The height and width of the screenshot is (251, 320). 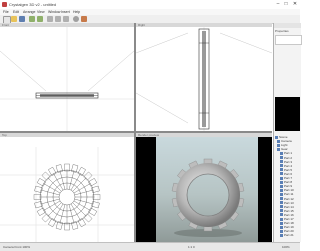 I want to click on status-left: Camera Front 100%, so click(x=17, y=247).